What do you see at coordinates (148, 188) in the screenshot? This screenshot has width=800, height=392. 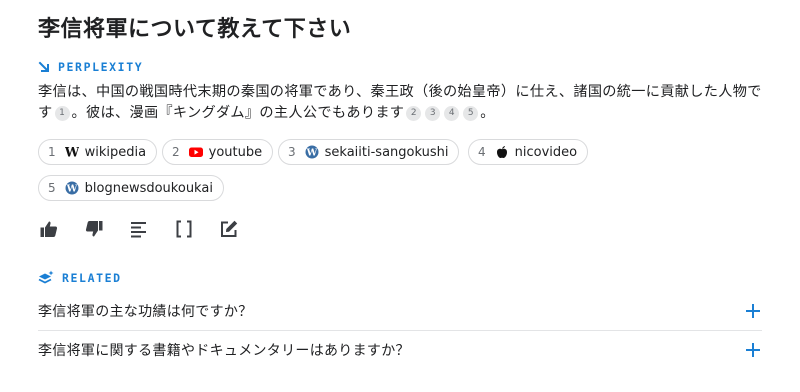 I see `source-name: blognewsdoukoukai` at bounding box center [148, 188].